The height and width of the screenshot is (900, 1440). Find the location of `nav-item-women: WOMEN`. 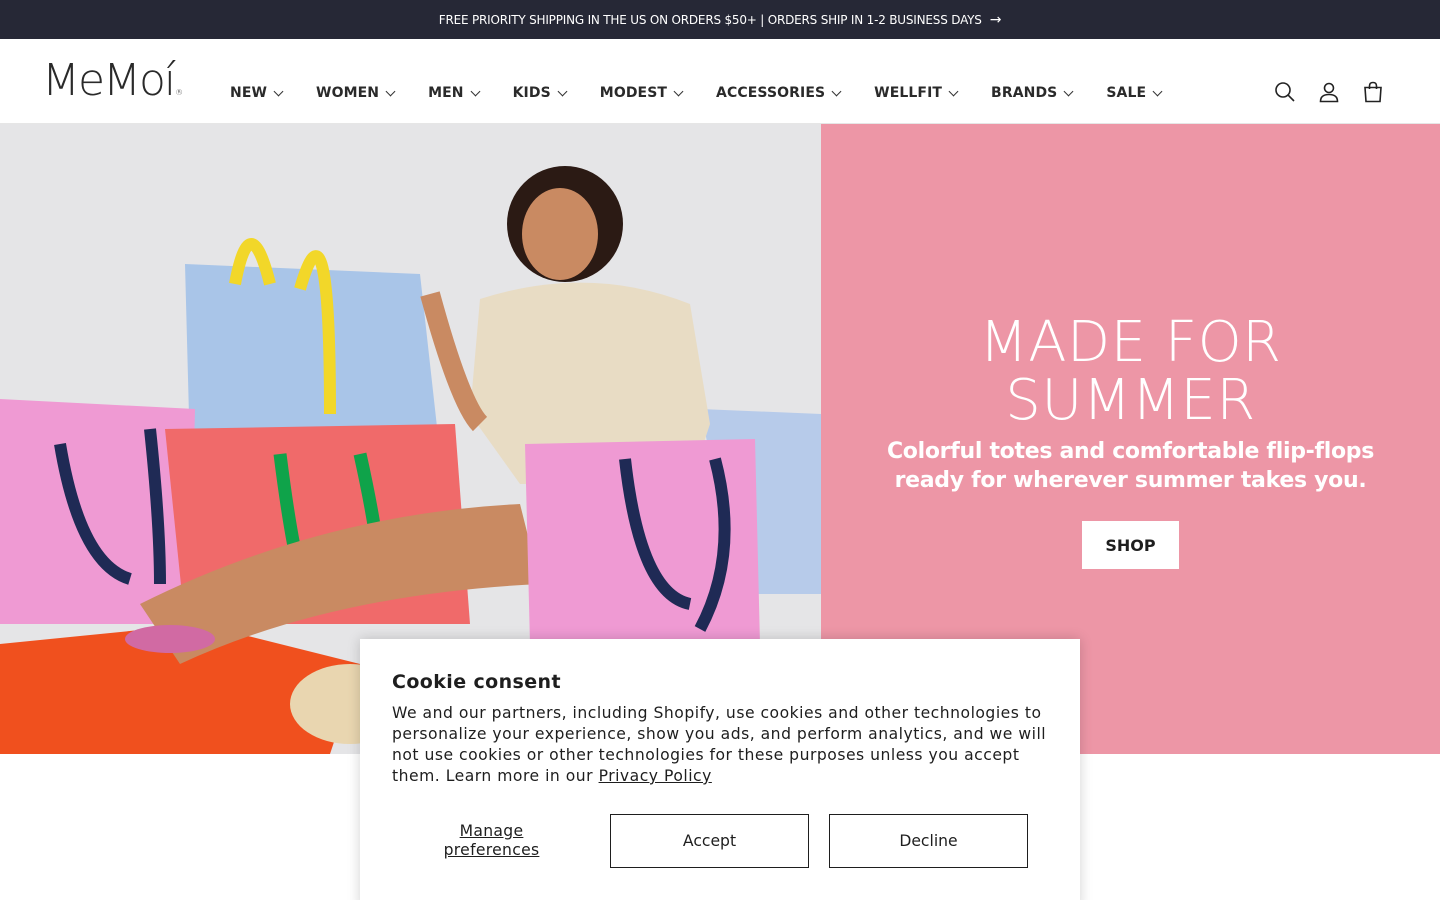

nav-item-women: WOMEN is located at coordinates (355, 93).